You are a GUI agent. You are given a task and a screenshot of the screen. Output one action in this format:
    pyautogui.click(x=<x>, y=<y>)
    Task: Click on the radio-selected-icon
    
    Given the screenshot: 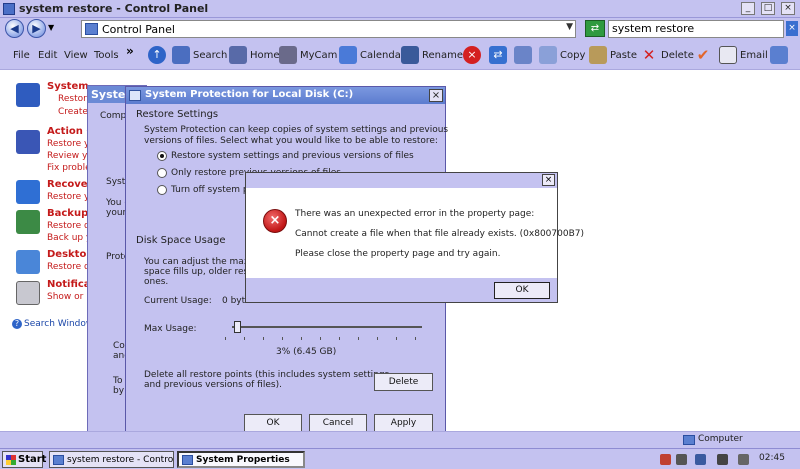 What is the action you would take?
    pyautogui.click(x=162, y=156)
    